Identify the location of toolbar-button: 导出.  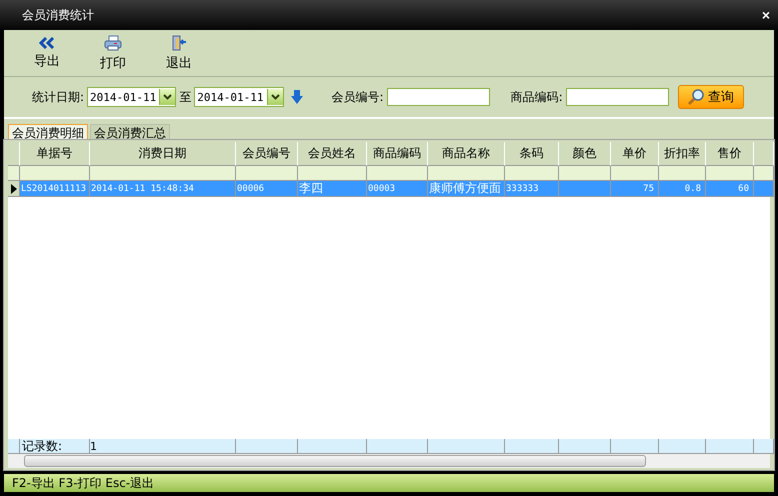
(47, 53).